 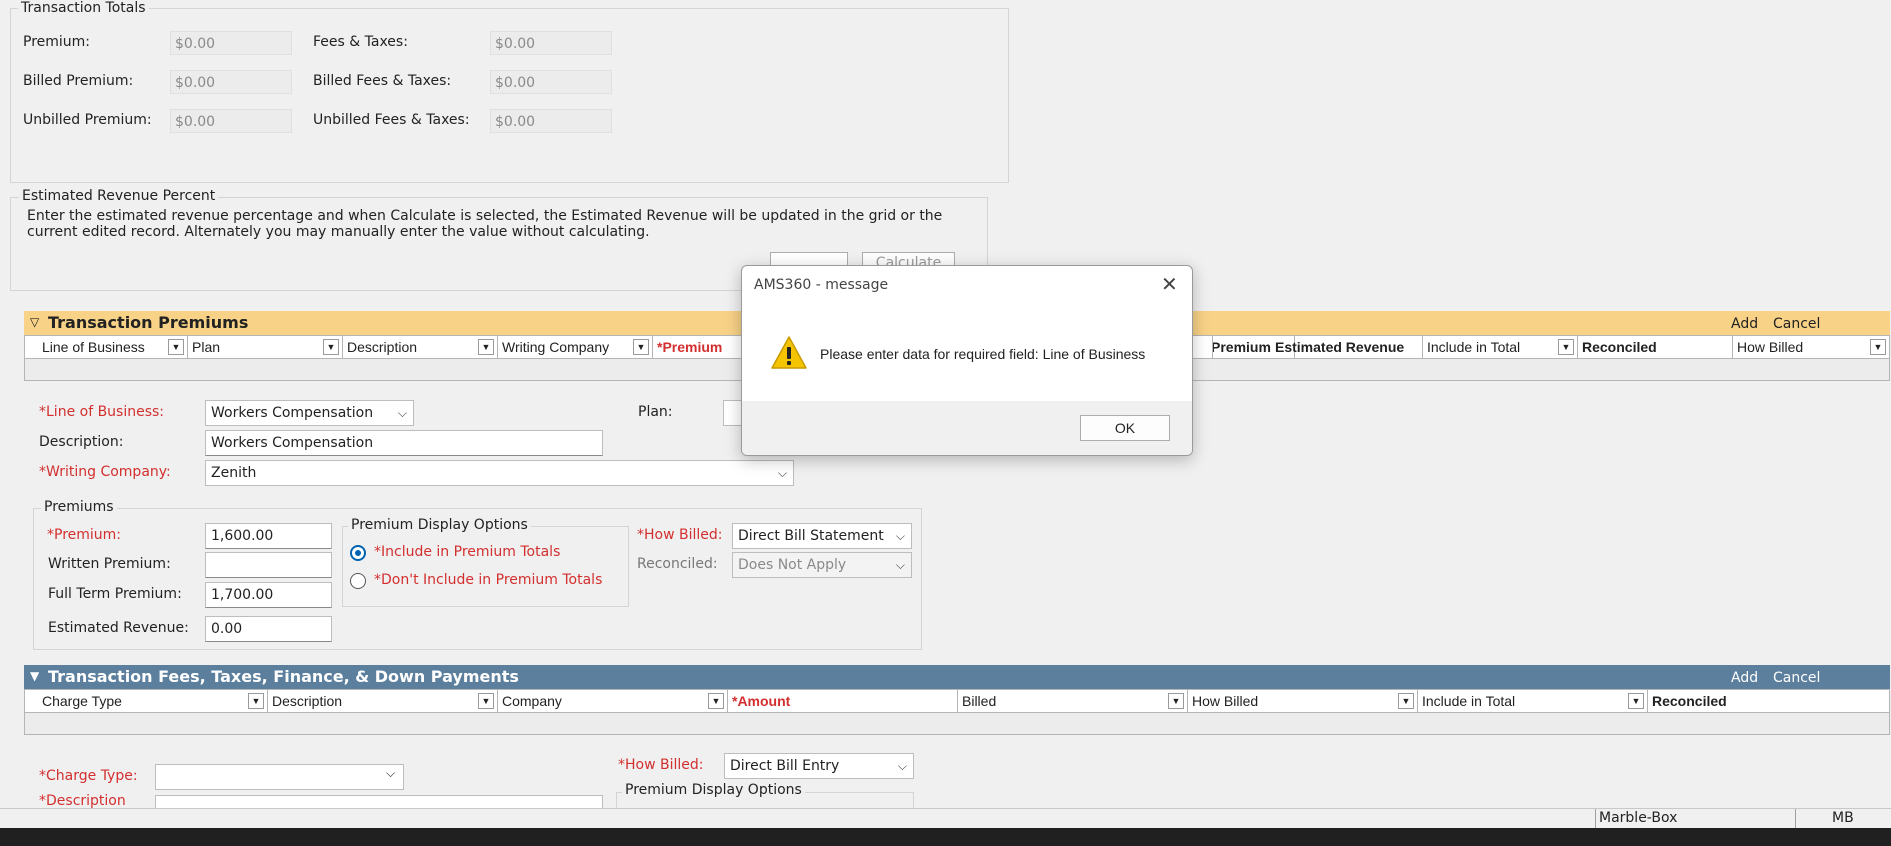 What do you see at coordinates (379, 801) in the screenshot?
I see `fee-description-input` at bounding box center [379, 801].